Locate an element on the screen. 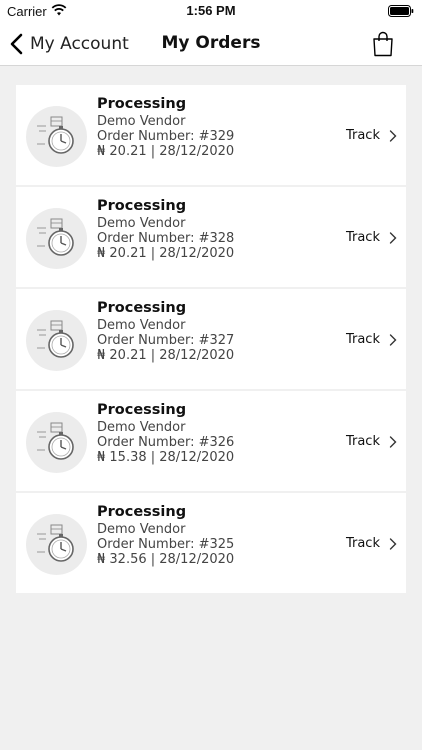 The width and height of the screenshot is (422, 750). order-number: Order Number: #327 is located at coordinates (166, 340).